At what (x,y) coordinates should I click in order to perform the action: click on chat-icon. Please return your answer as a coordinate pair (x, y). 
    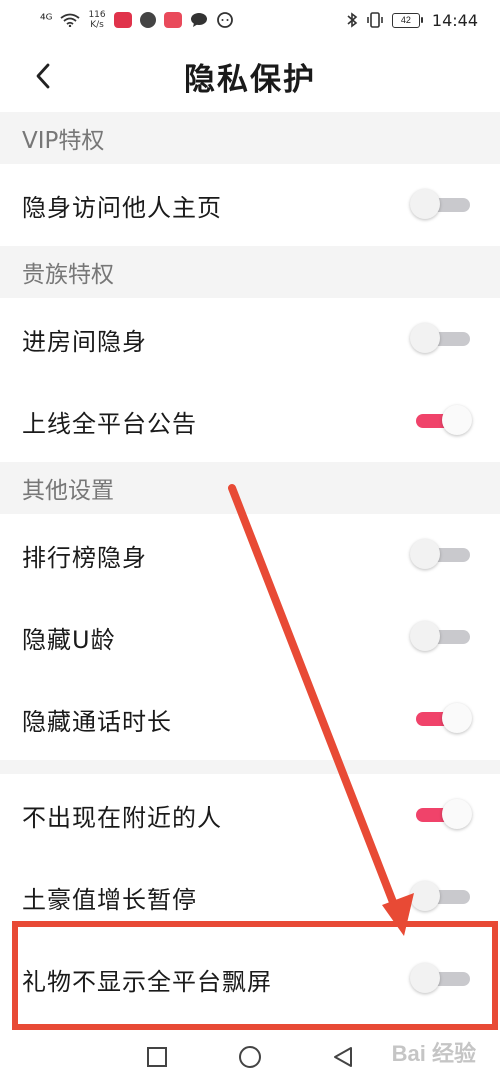
    Looking at the image, I should click on (198, 20).